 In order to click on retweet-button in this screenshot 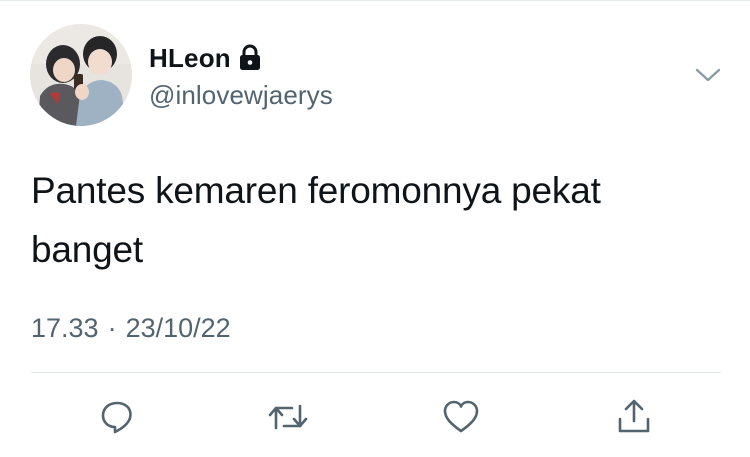, I will do `click(288, 417)`.